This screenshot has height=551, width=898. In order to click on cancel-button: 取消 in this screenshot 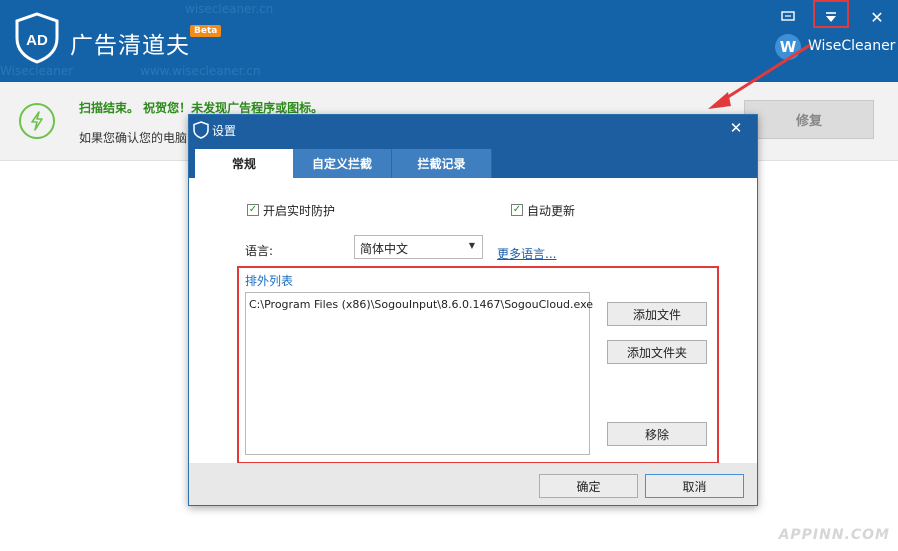, I will do `click(694, 486)`.